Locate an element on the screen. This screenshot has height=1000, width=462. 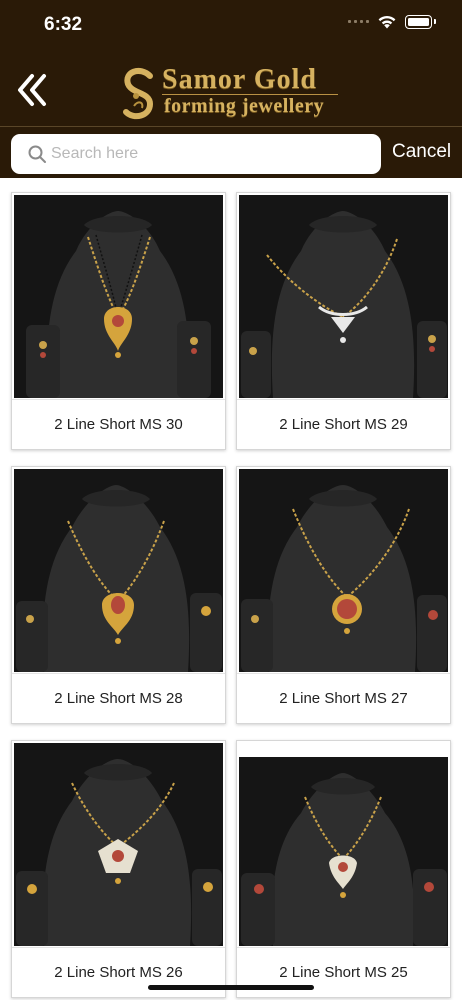
logo-title: Samor Gold is located at coordinates (239, 79).